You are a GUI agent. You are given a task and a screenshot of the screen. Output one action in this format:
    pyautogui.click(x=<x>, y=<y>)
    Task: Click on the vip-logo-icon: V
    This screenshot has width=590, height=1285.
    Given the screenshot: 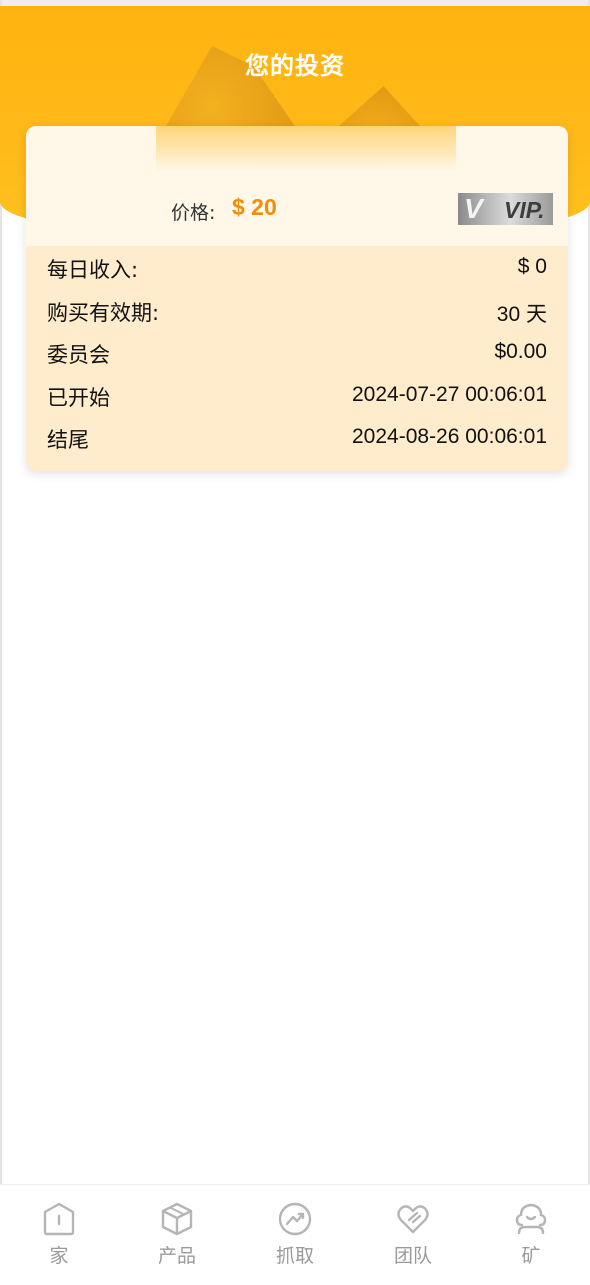 What is the action you would take?
    pyautogui.click(x=473, y=208)
    